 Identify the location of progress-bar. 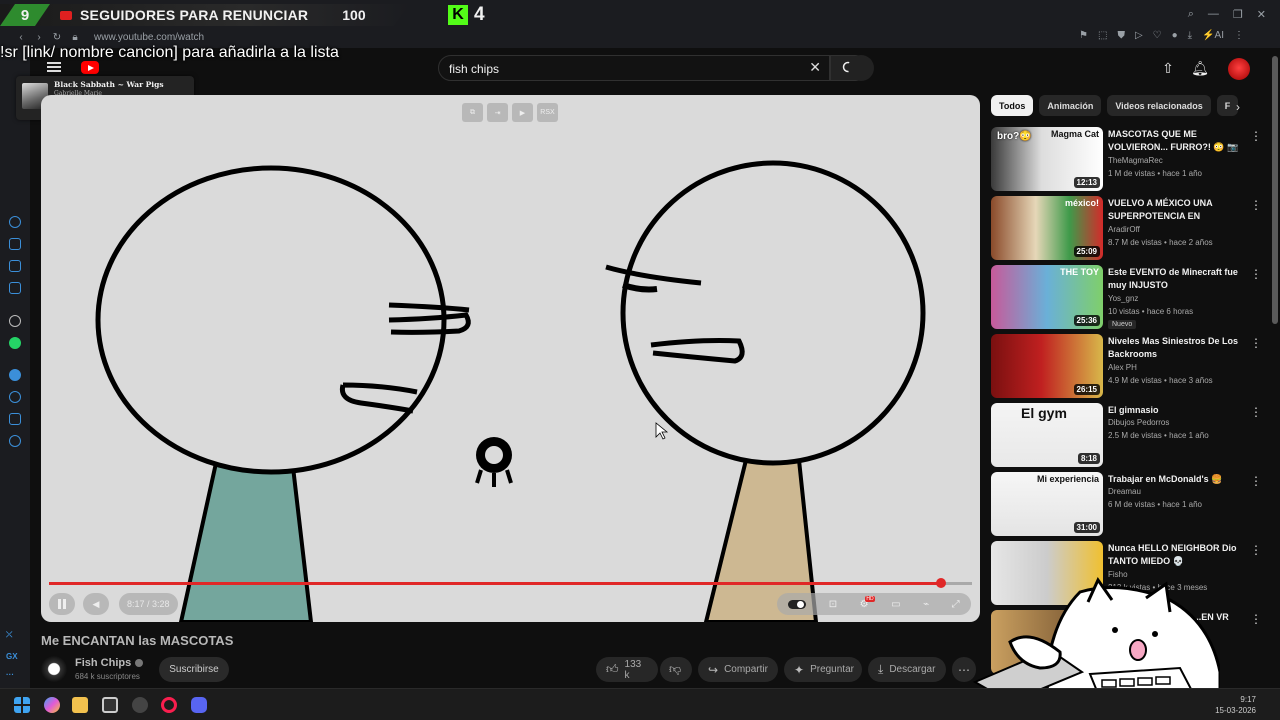
(510, 583).